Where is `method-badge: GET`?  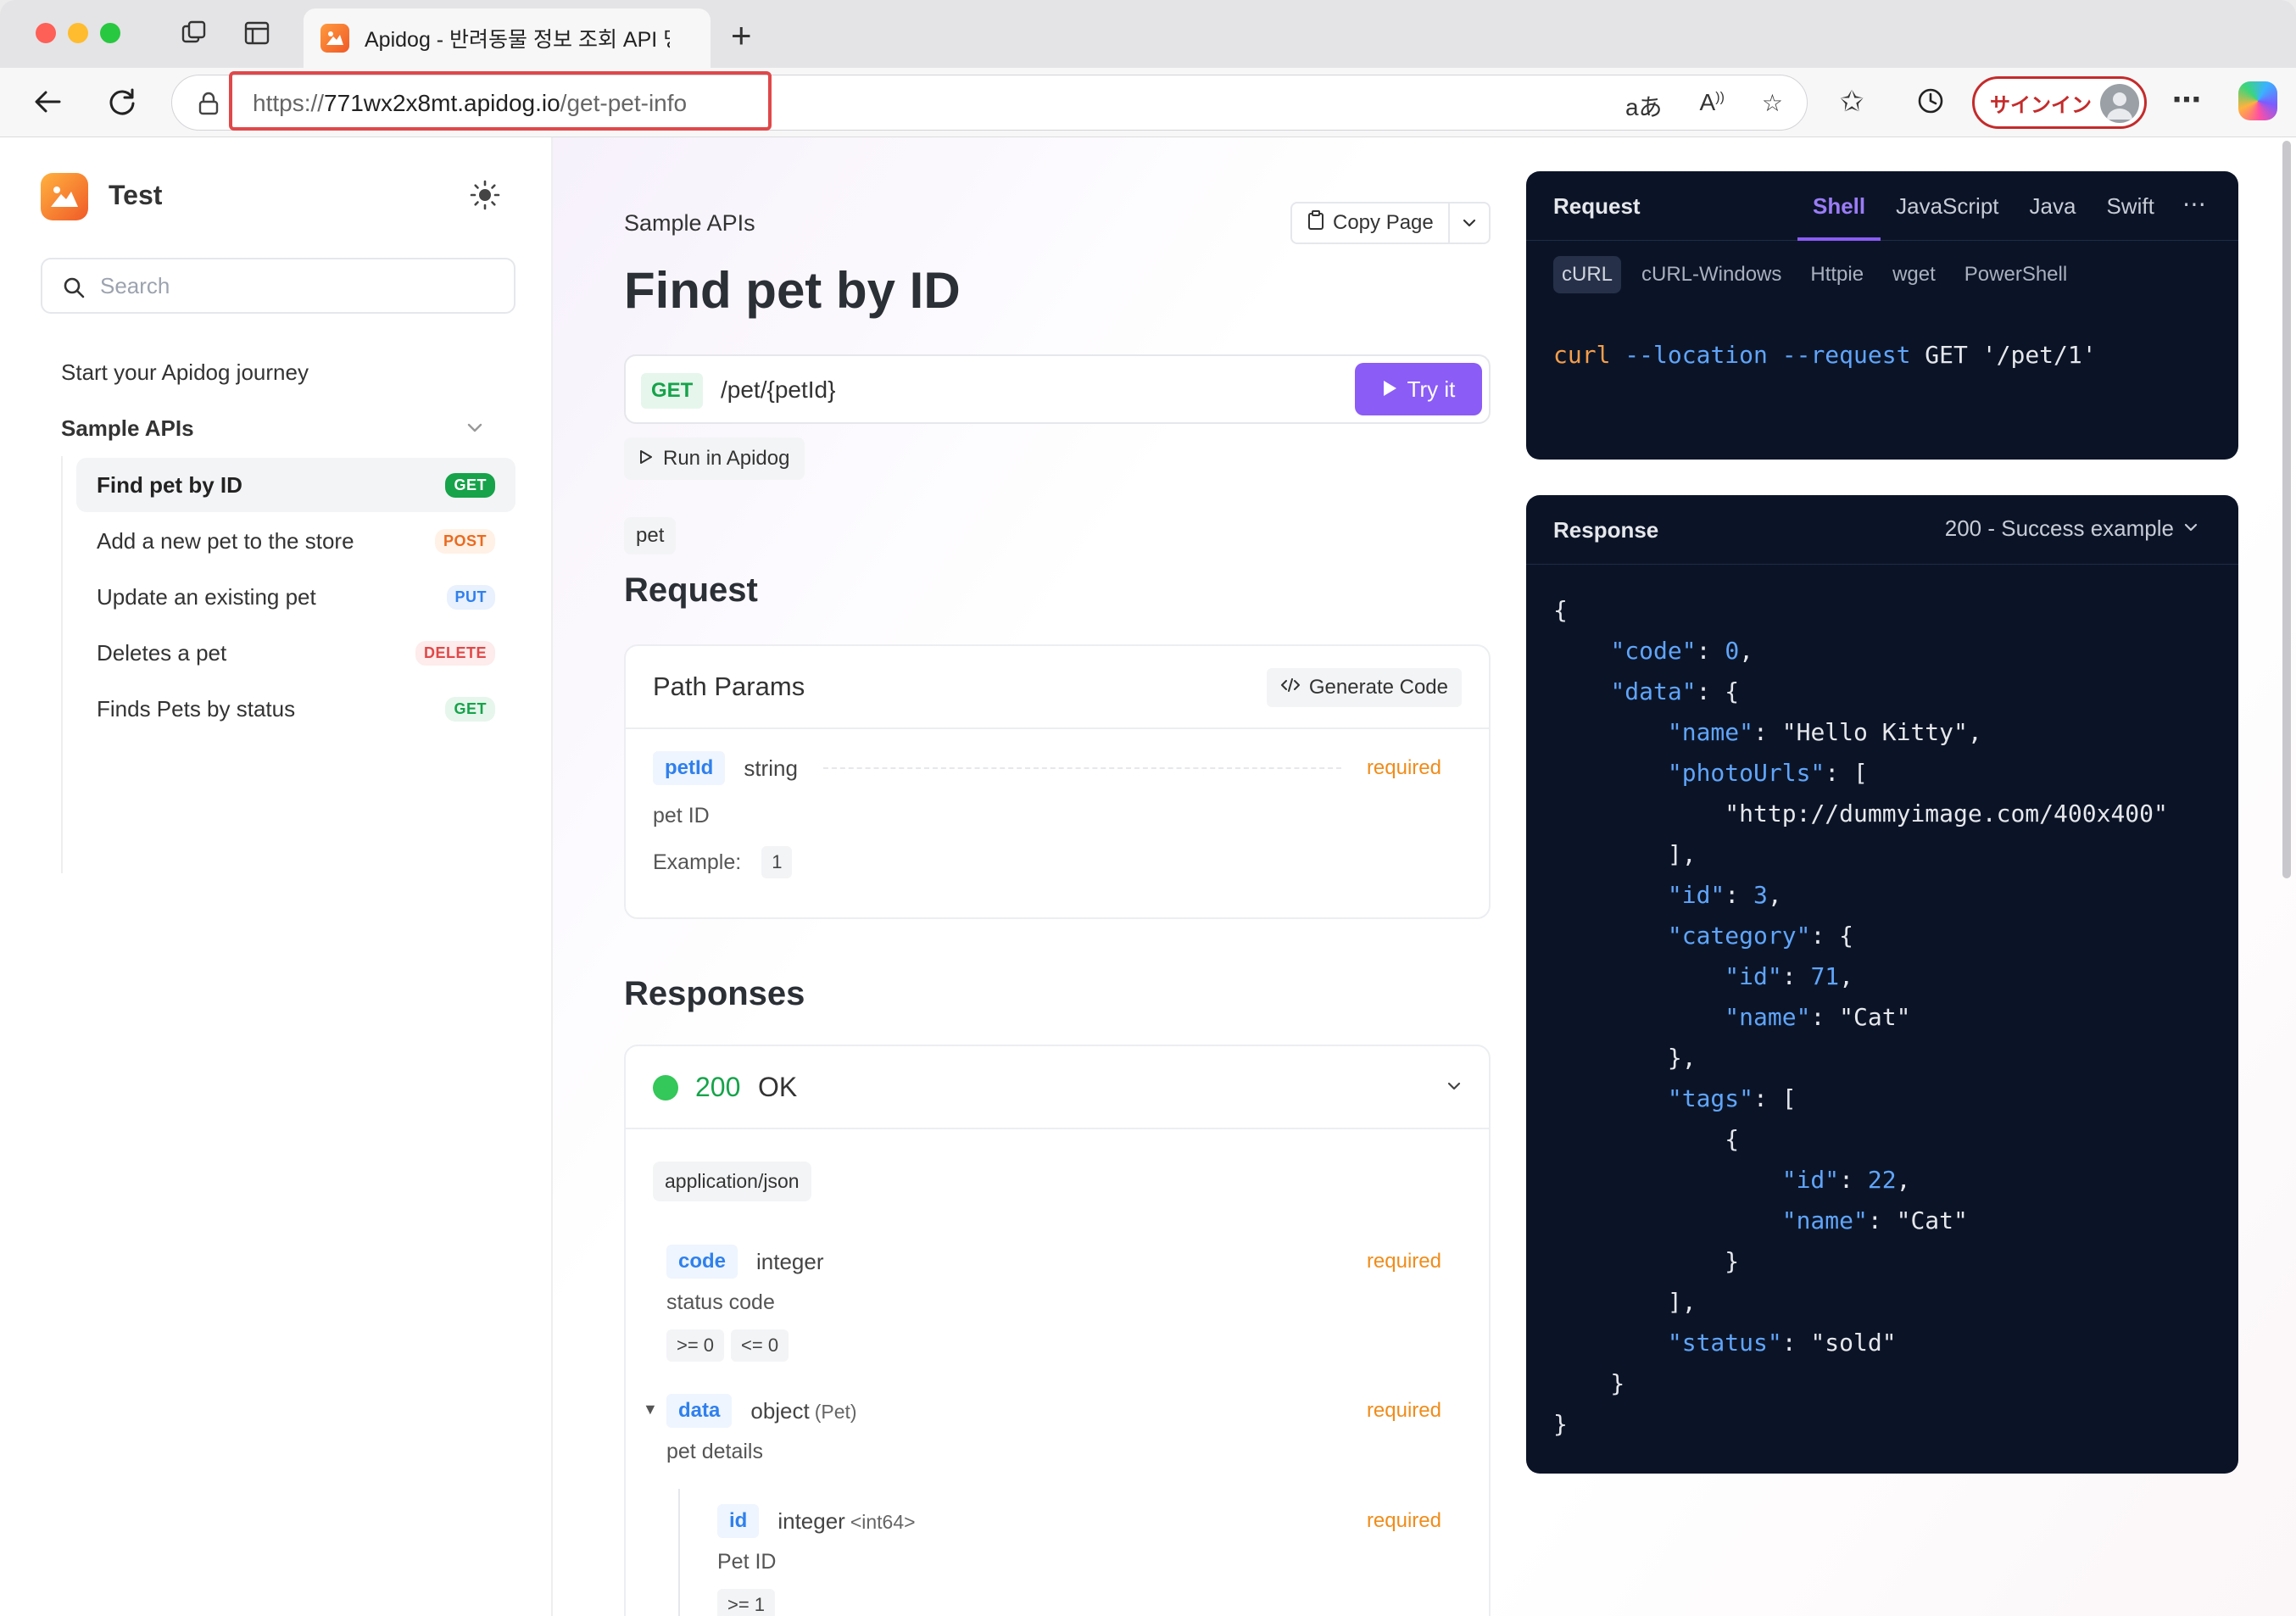 method-badge: GET is located at coordinates (672, 391).